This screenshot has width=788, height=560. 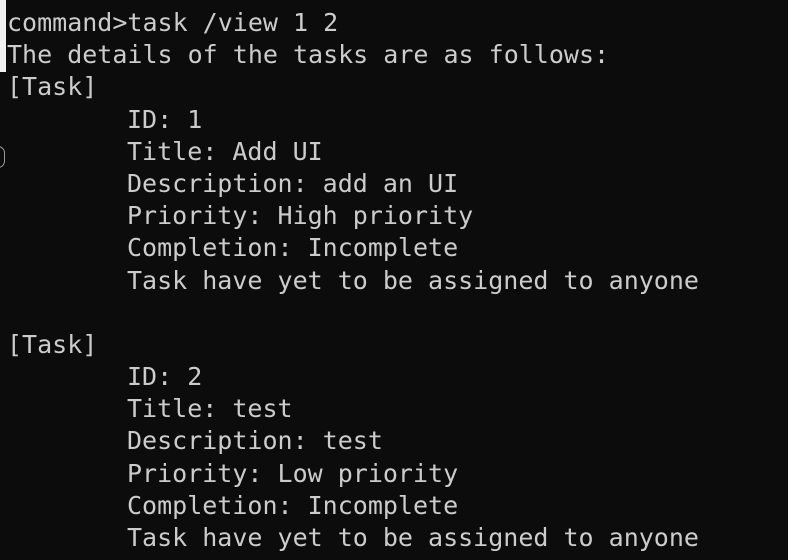 I want to click on edge-marker-icon, so click(x=2, y=157).